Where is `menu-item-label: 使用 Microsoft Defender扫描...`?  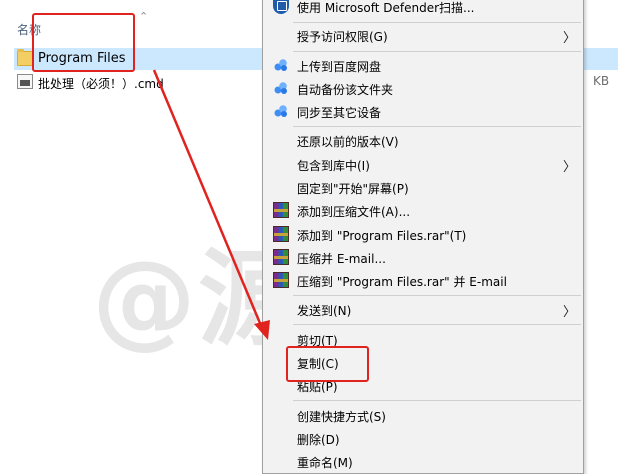
menu-item-label: 使用 Microsoft Defender扫描... is located at coordinates (386, 8).